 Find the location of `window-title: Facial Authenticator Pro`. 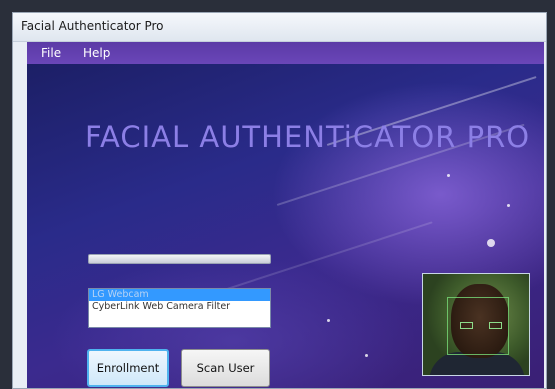

window-title: Facial Authenticator Pro is located at coordinates (92, 26).